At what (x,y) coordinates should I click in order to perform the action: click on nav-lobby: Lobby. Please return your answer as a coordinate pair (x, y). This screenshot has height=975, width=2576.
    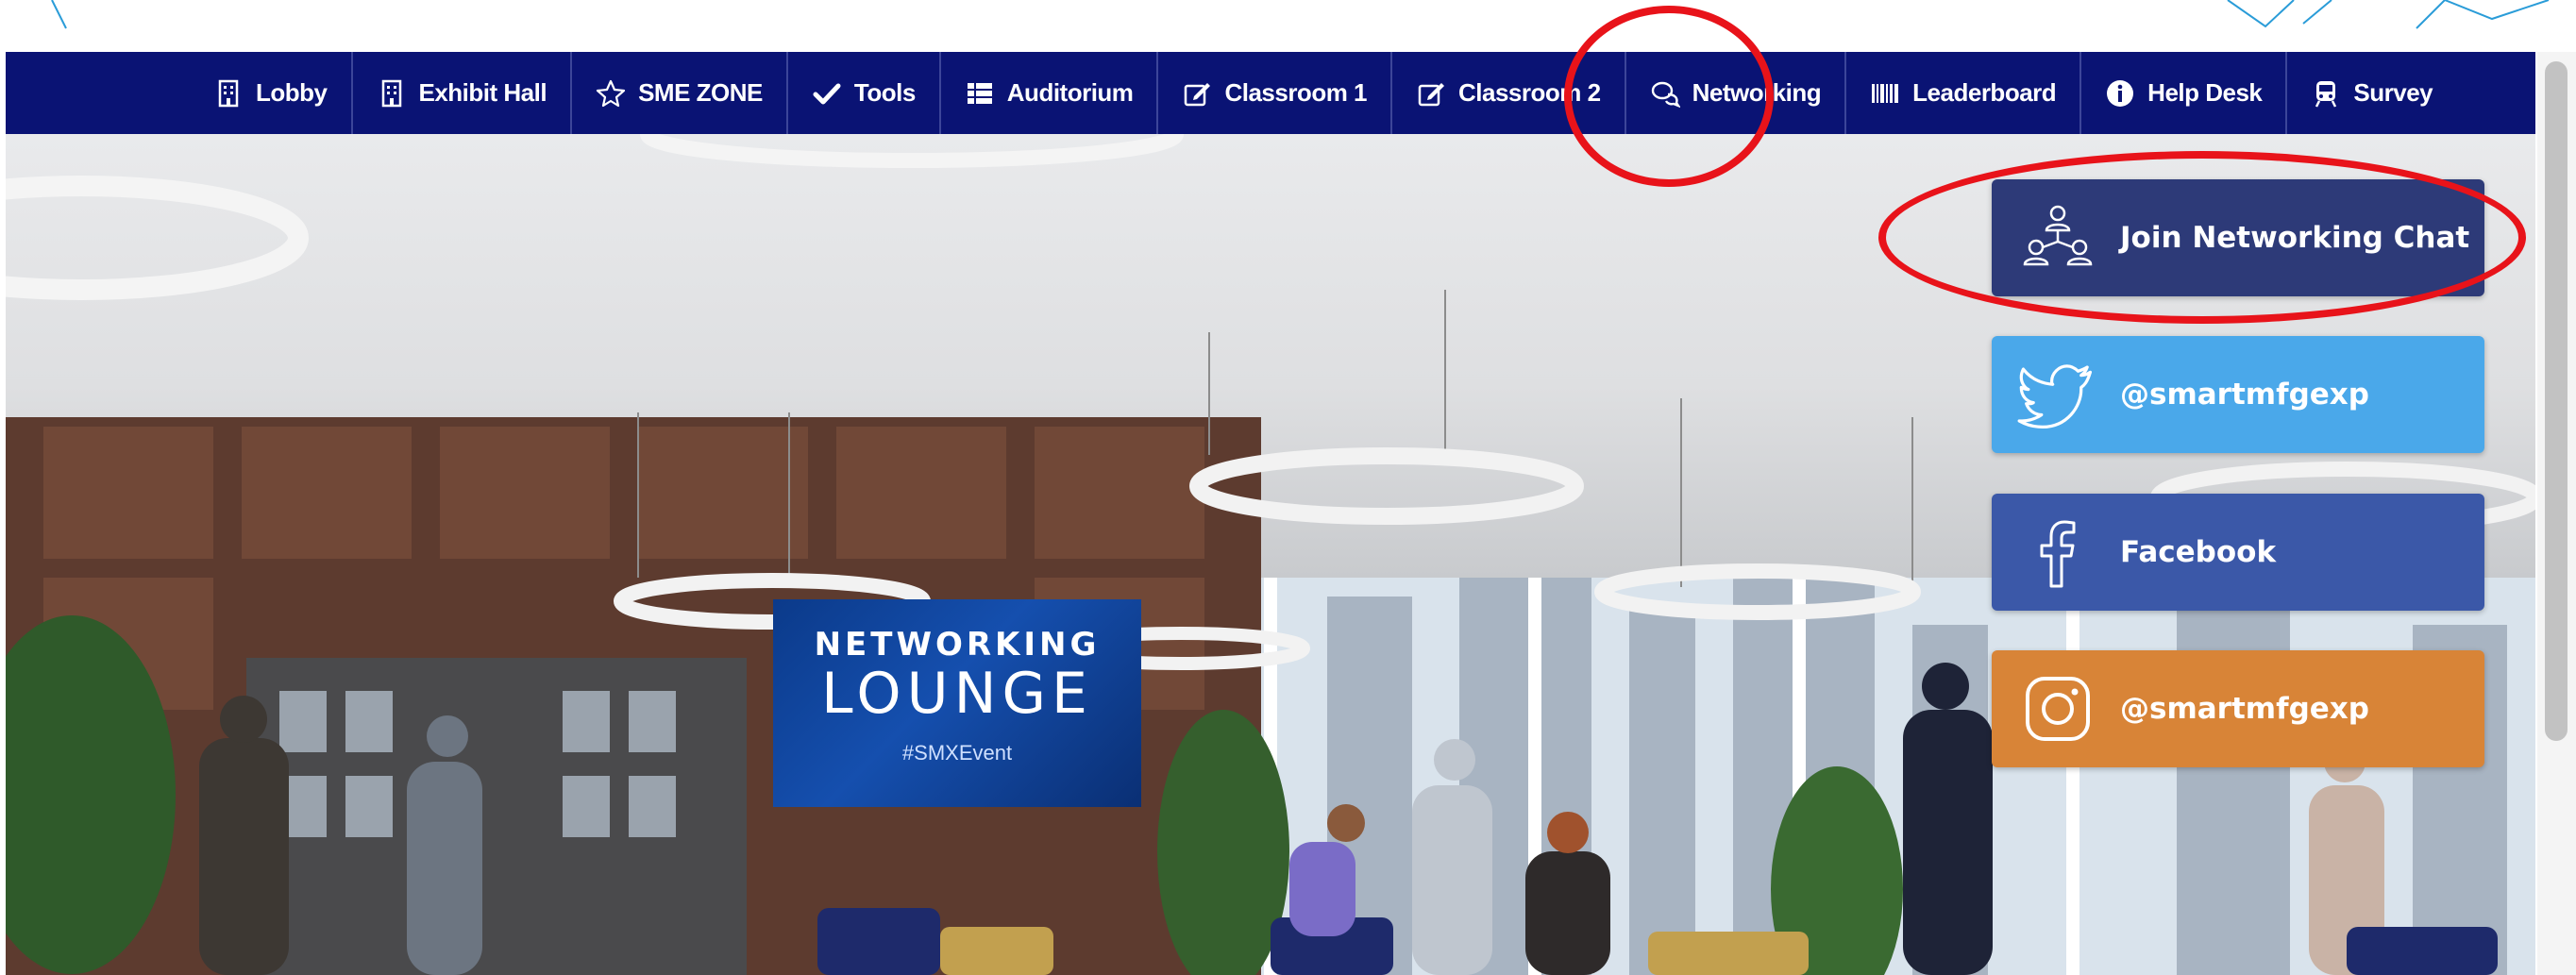
    Looking at the image, I should click on (271, 93).